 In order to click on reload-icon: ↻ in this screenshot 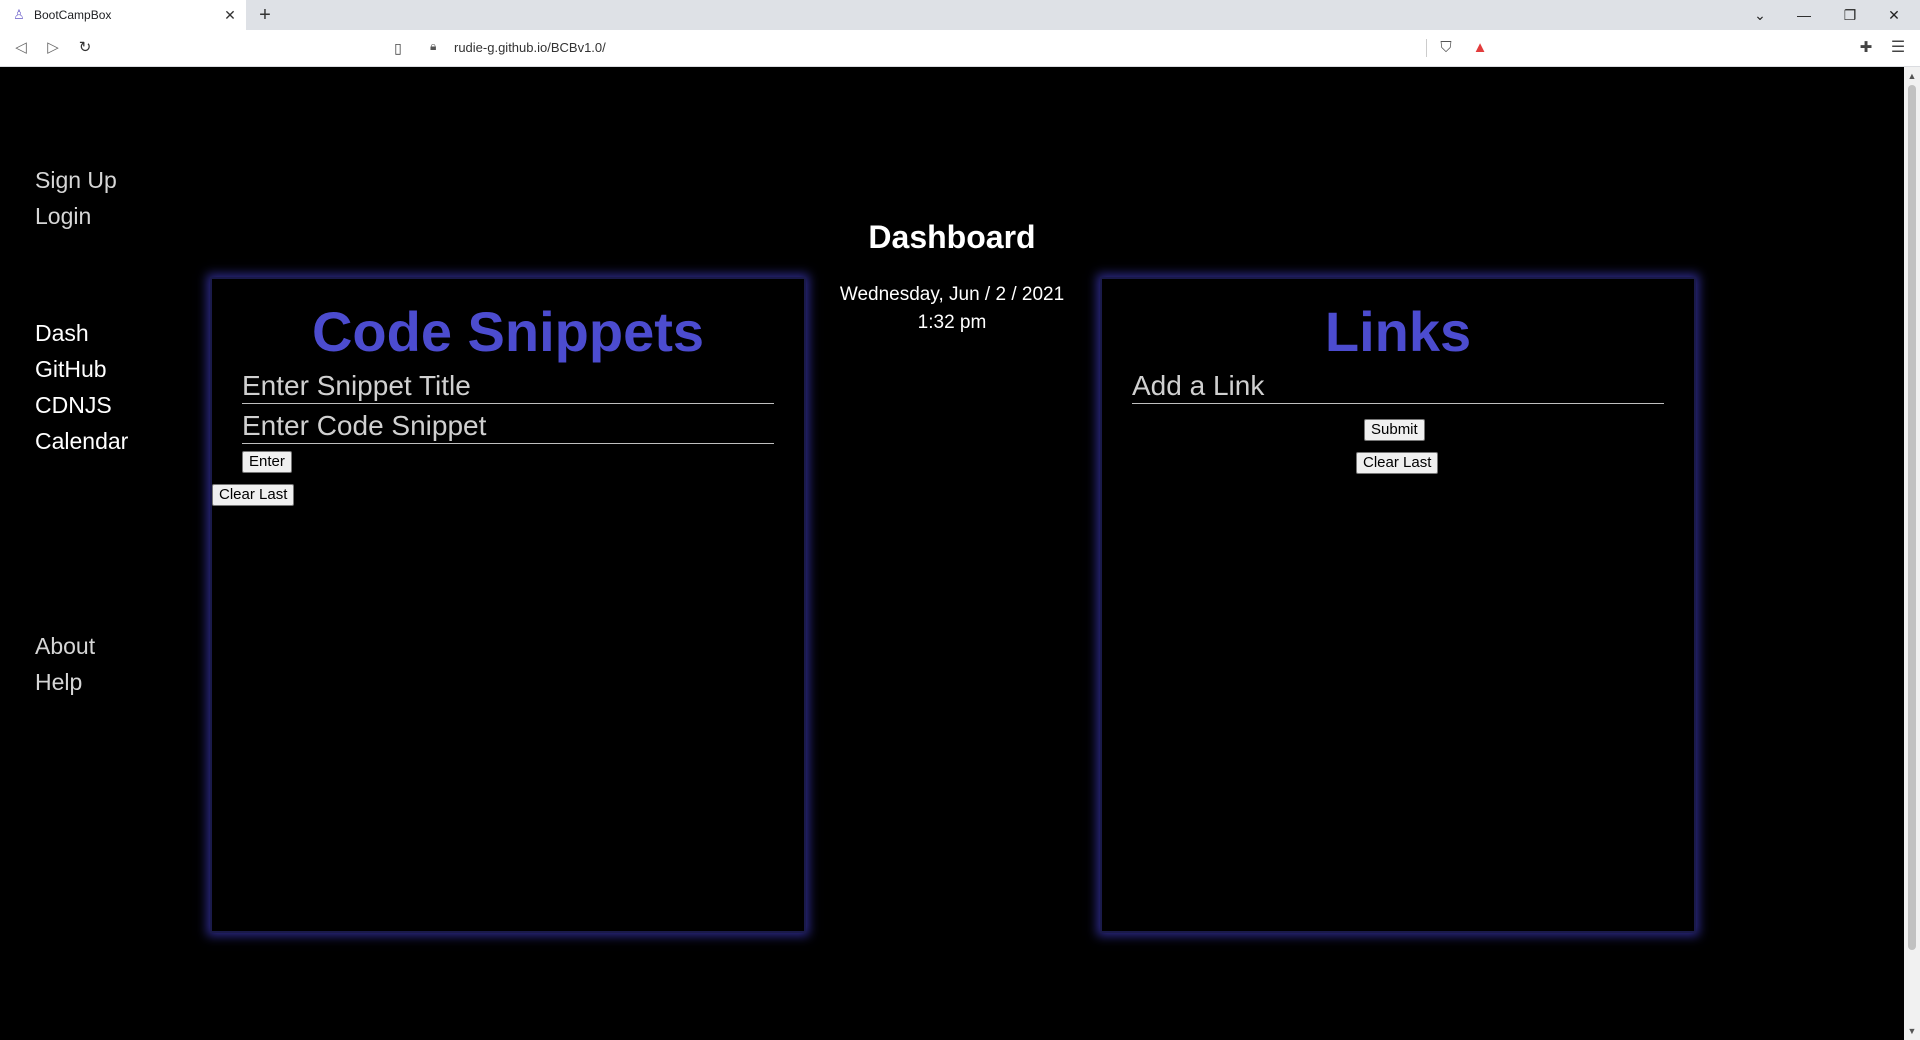, I will do `click(85, 48)`.